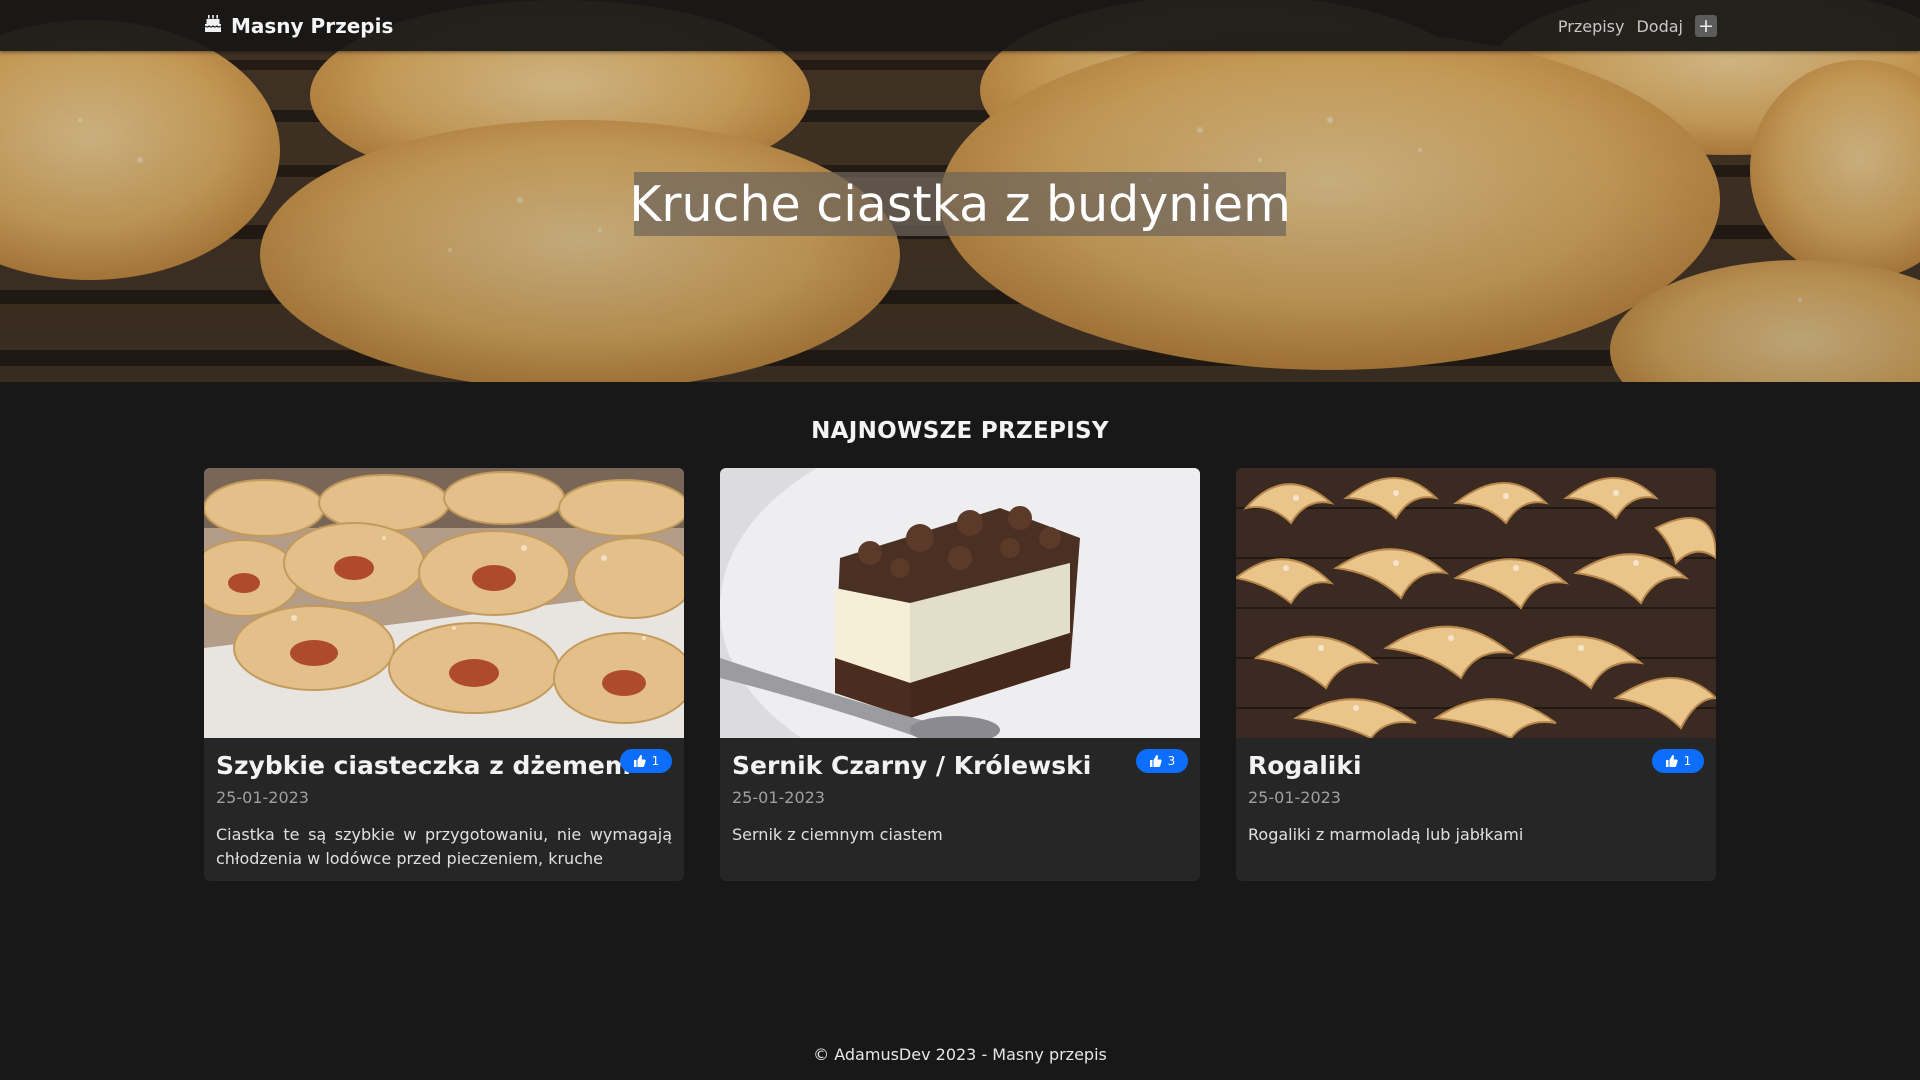  I want to click on croissants-photo, so click(1476, 603).